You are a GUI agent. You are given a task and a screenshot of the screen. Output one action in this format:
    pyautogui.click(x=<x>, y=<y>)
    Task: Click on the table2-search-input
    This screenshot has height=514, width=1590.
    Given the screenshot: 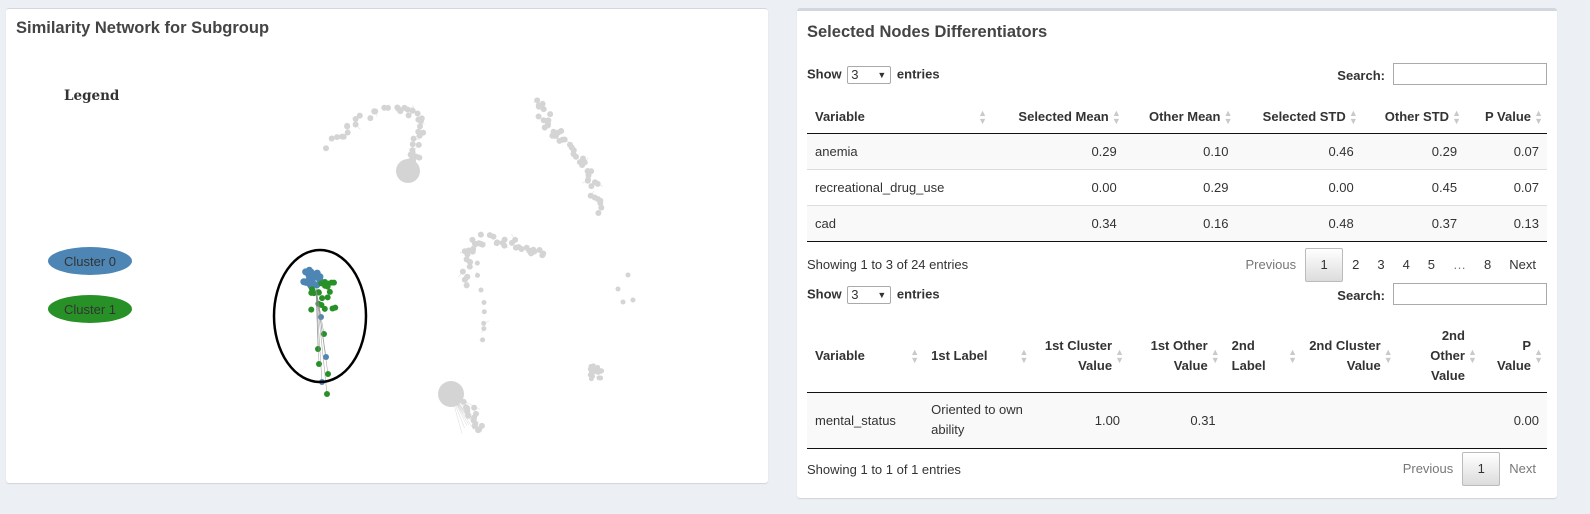 What is the action you would take?
    pyautogui.click(x=1470, y=294)
    